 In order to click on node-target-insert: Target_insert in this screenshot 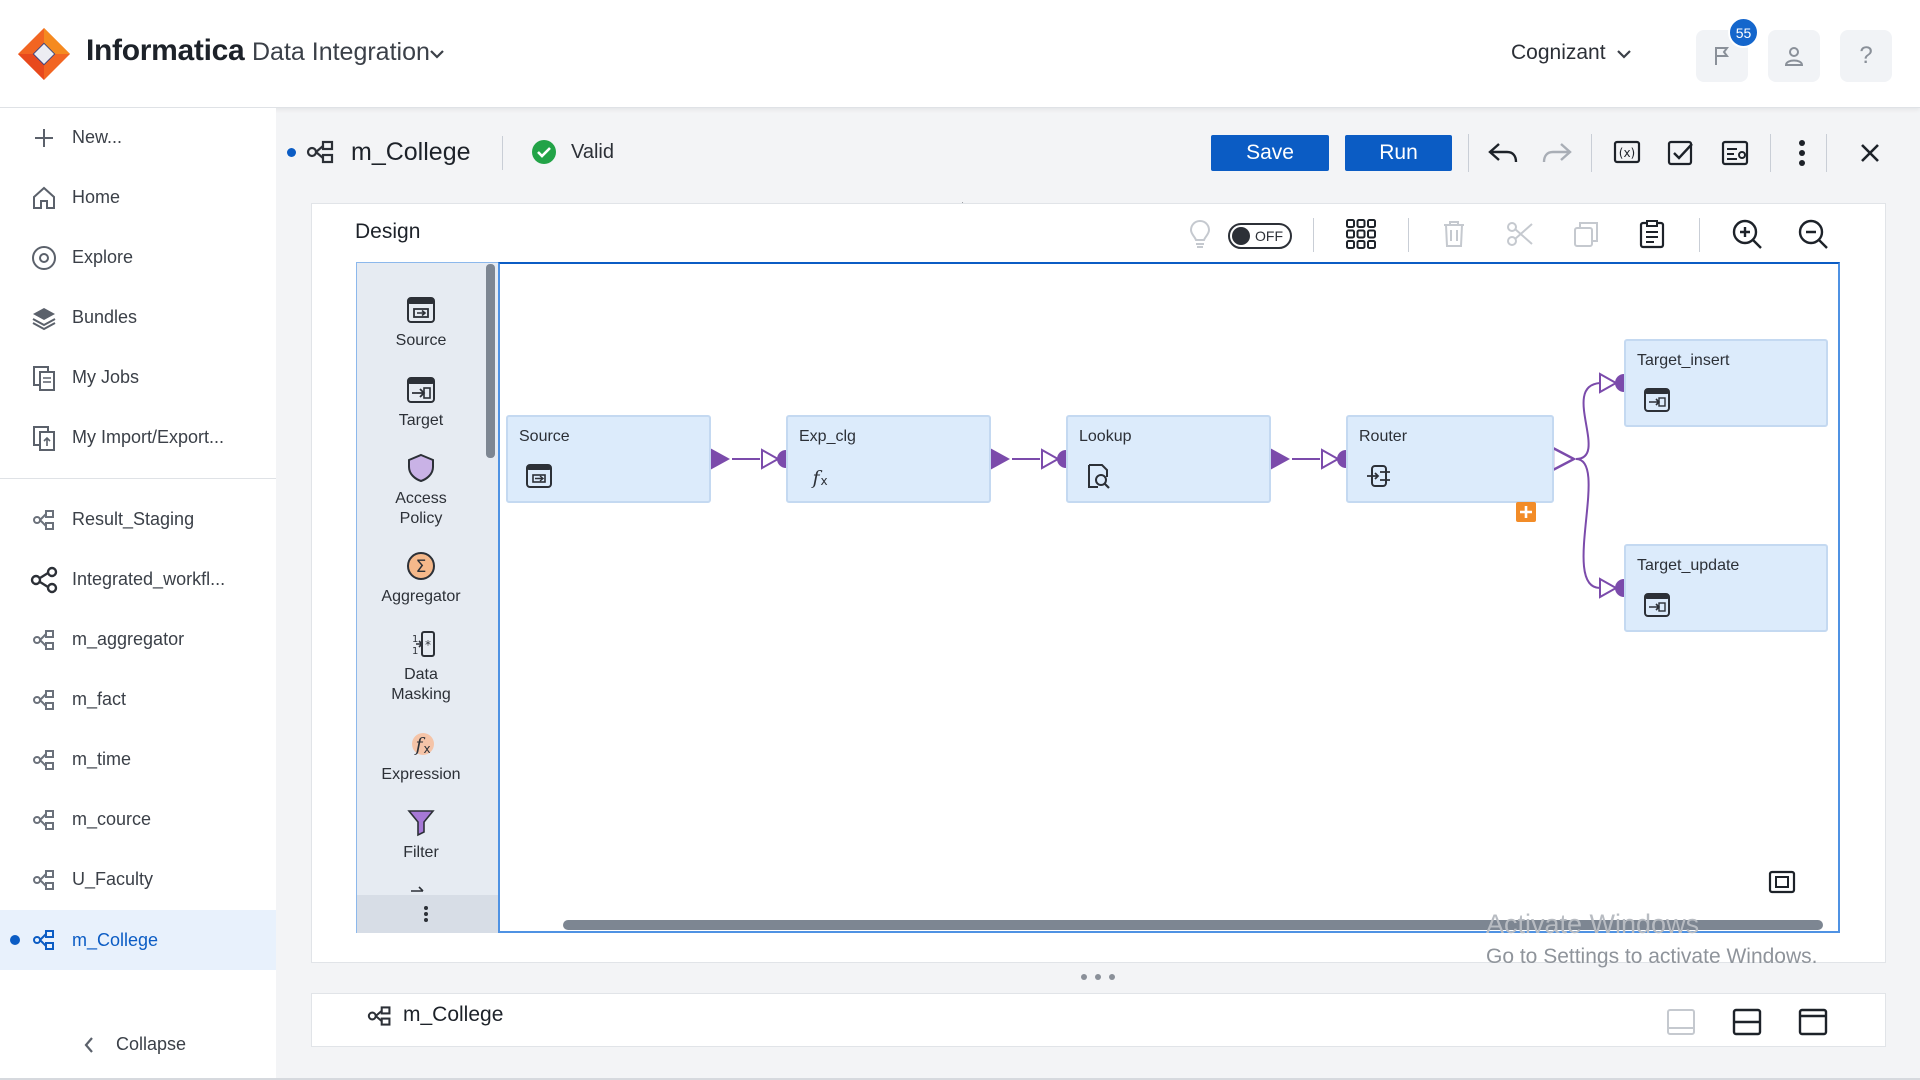, I will do `click(1726, 383)`.